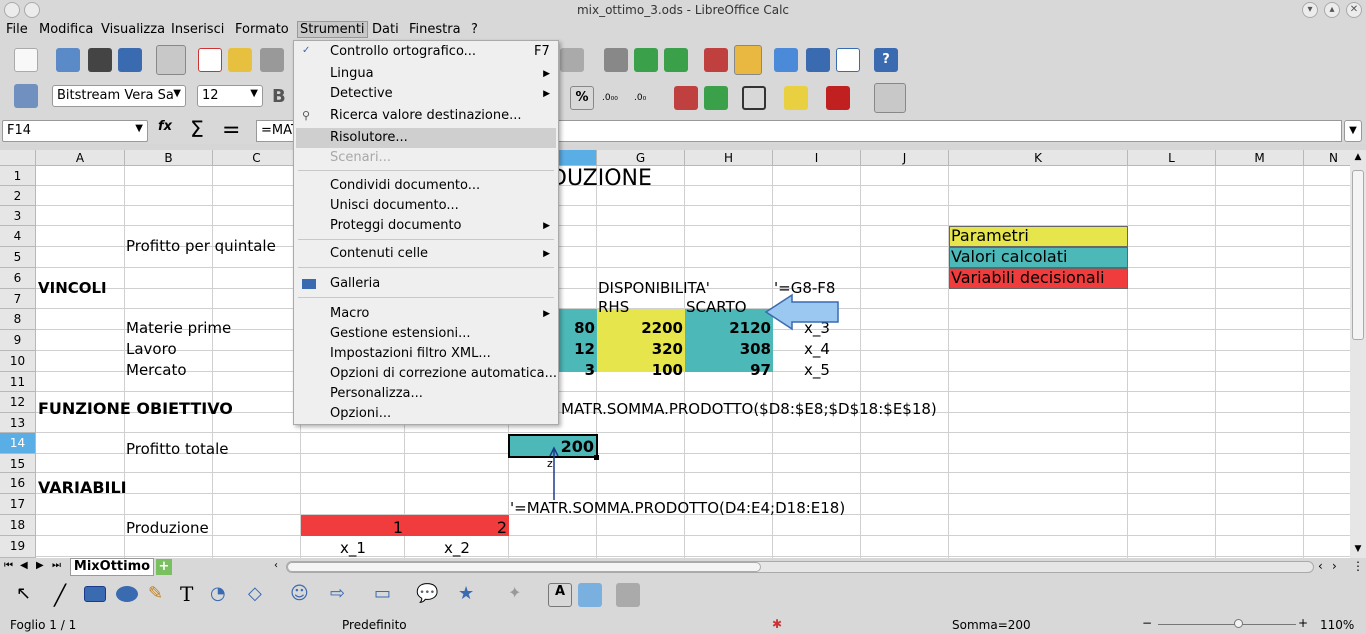  Describe the element at coordinates (18, 423) in the screenshot. I see `row-header: 13` at that location.